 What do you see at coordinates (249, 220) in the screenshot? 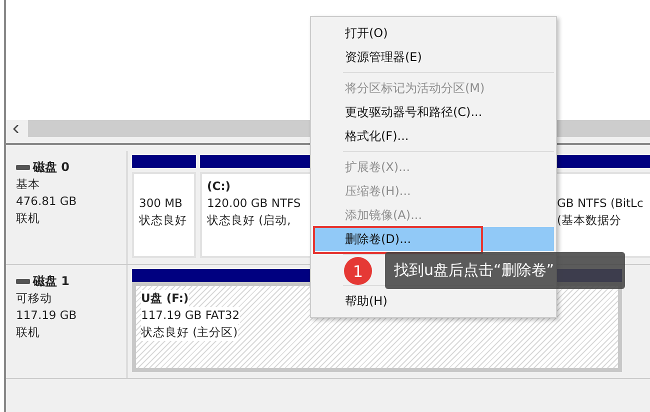
I see `partition-info-text: 状态良好 (启动,` at bounding box center [249, 220].